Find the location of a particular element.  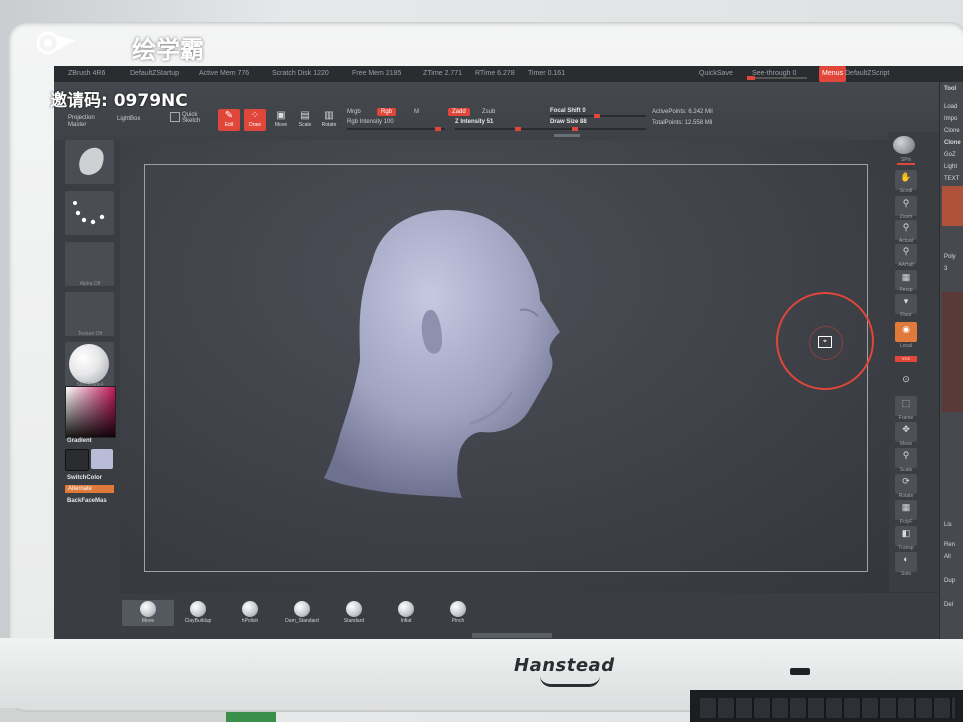

color-picker is located at coordinates (90, 412).